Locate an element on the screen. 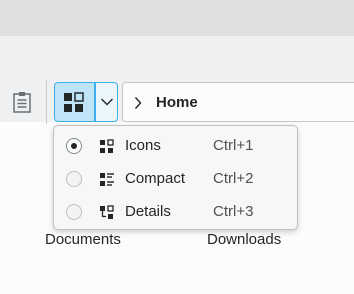  file-item-label: Documents is located at coordinates (83, 239).